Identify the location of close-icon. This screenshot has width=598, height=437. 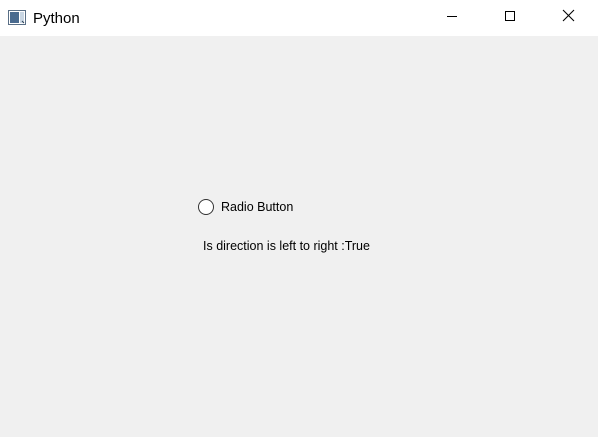
(568, 18).